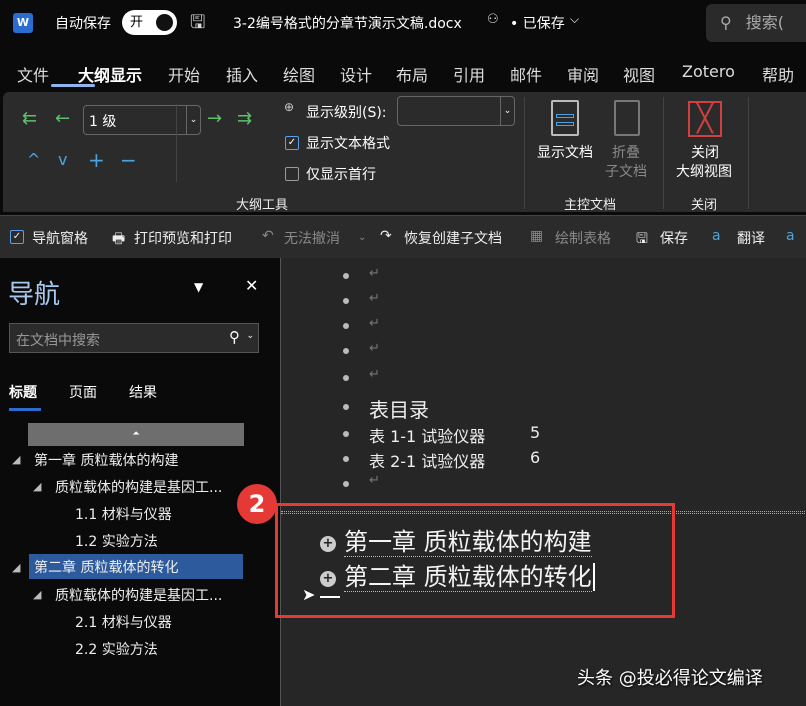  What do you see at coordinates (184, 74) in the screenshot?
I see `tab-home: 开始` at bounding box center [184, 74].